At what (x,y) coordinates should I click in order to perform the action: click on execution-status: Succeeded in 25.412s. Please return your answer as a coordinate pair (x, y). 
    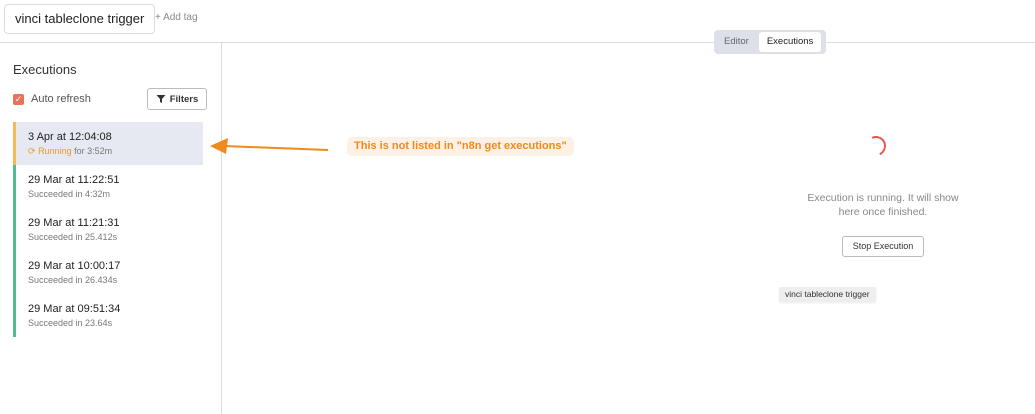
    Looking at the image, I should click on (73, 237).